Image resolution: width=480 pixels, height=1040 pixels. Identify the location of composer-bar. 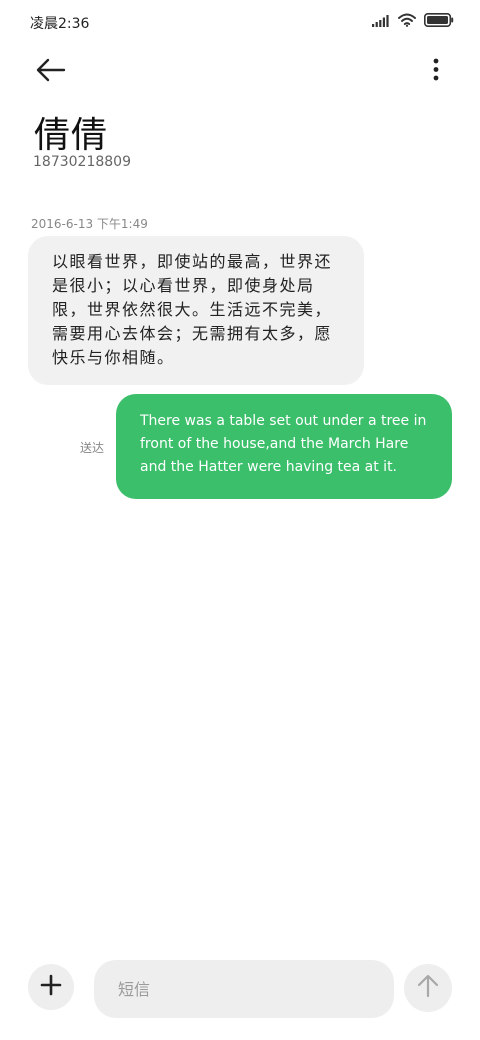
(240, 989).